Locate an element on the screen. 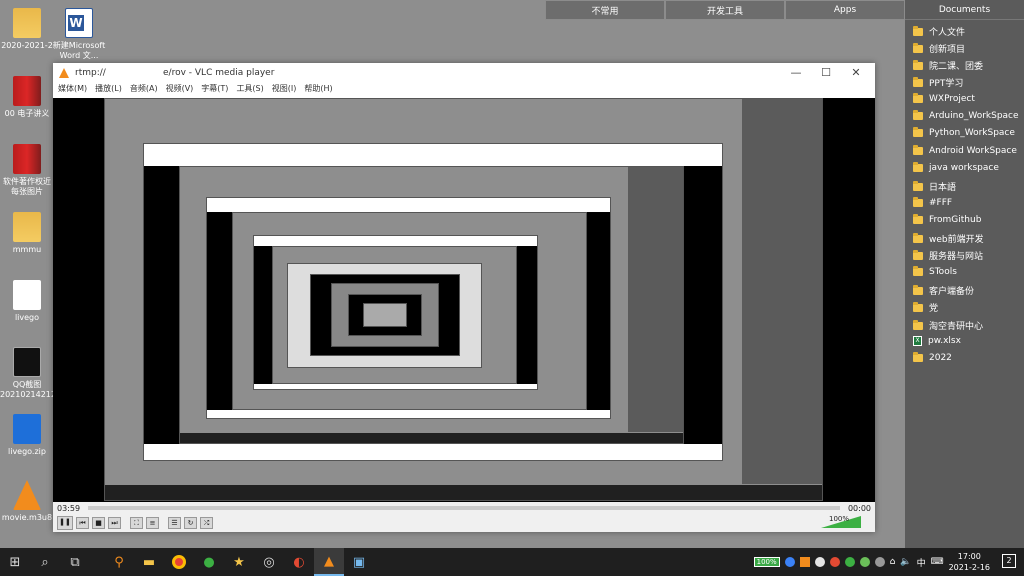 The width and height of the screenshot is (1024, 576). next-button: ⏭ is located at coordinates (114, 523).